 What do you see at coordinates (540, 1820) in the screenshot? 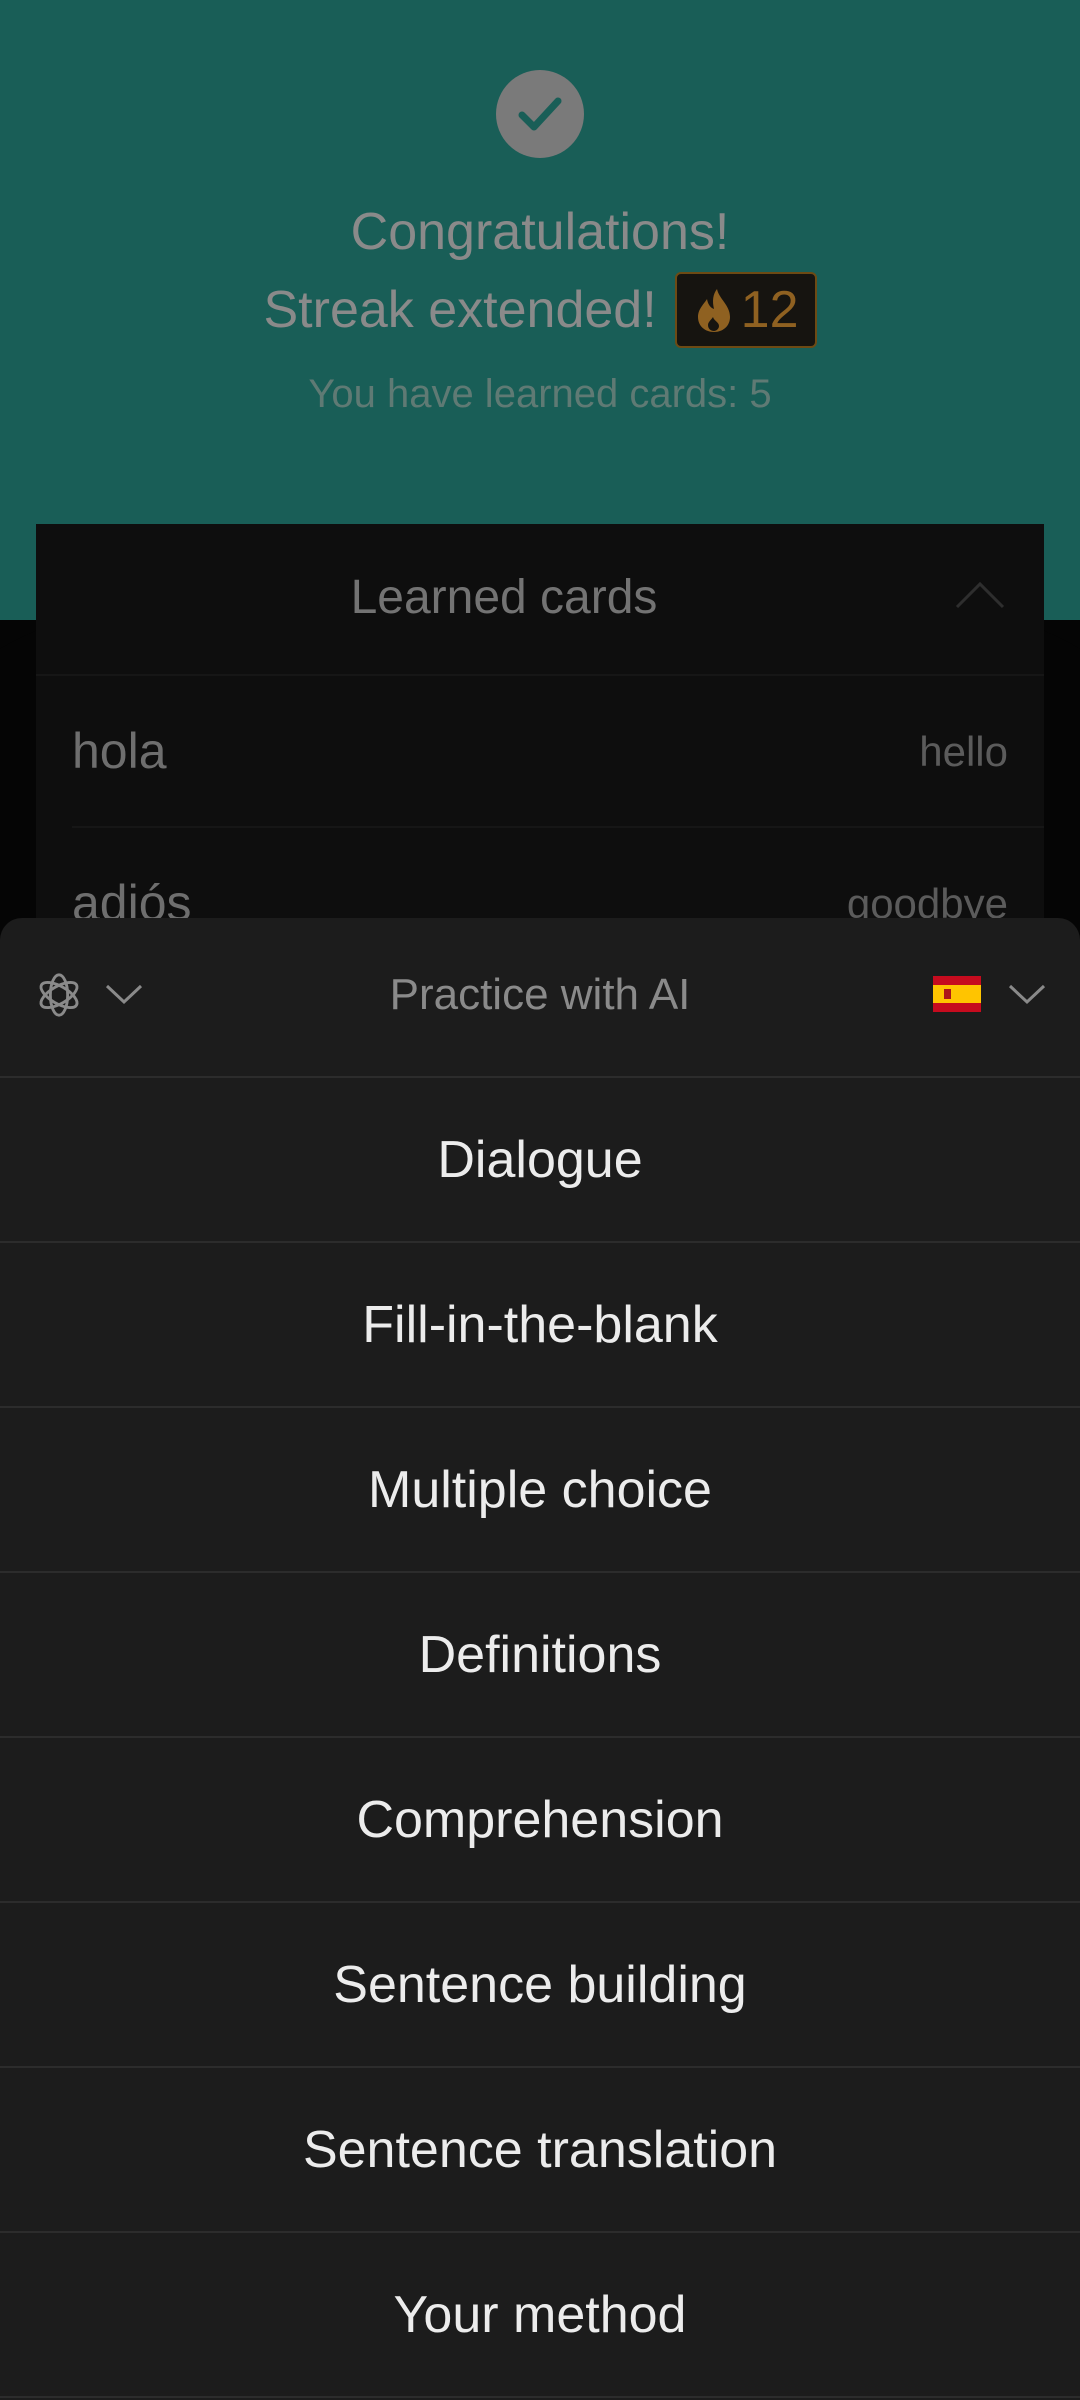
I see `option-comprehension: Comprehension` at bounding box center [540, 1820].